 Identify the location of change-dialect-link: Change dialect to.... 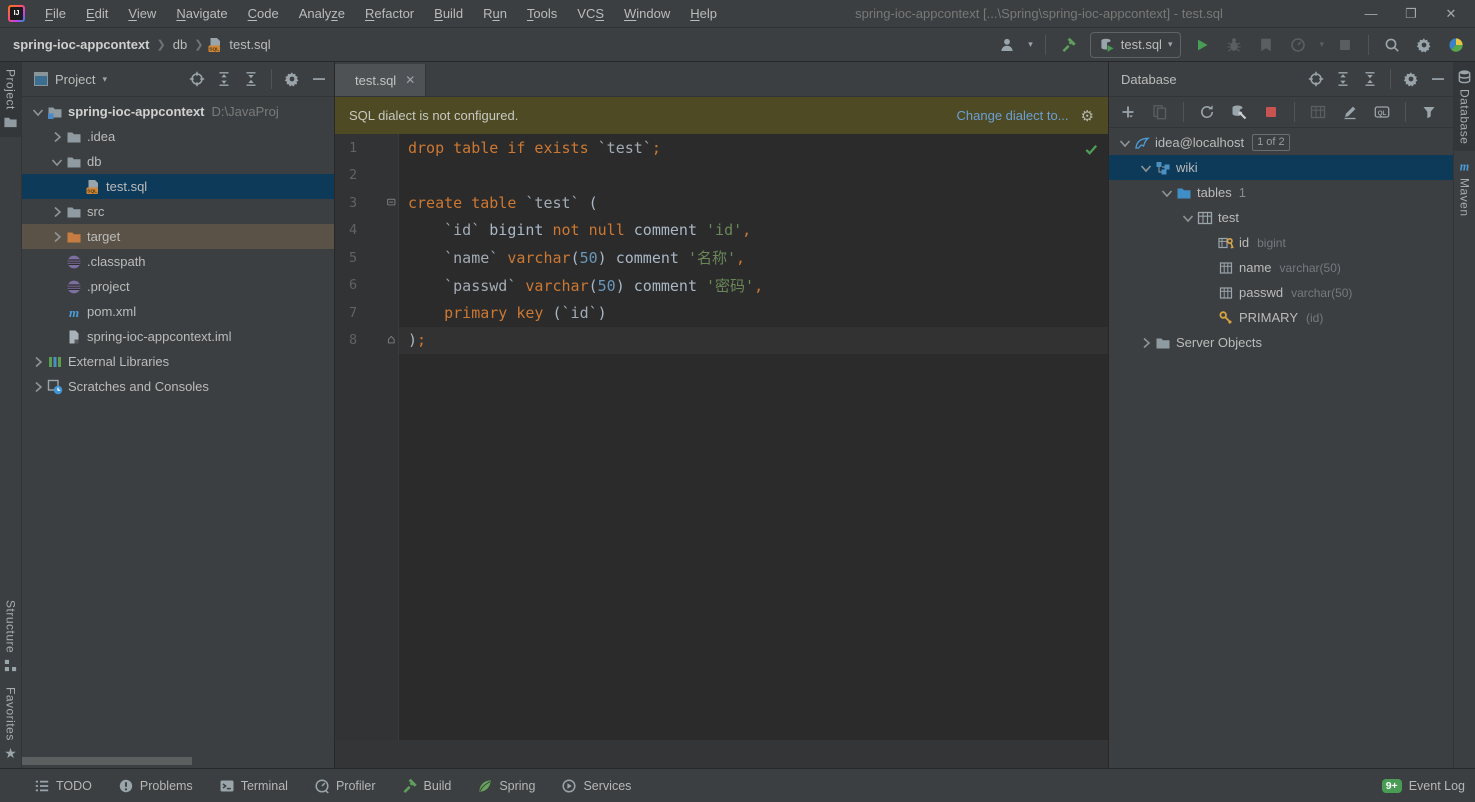
(1013, 115).